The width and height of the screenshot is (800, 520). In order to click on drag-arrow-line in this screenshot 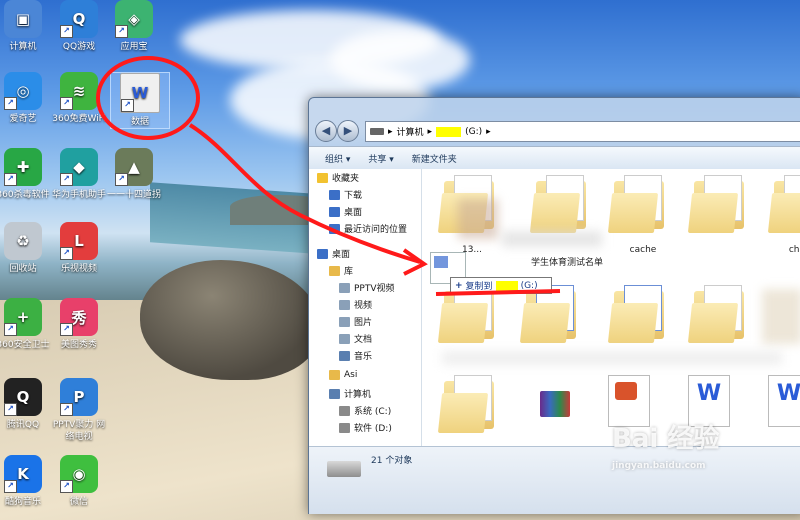, I will do `click(304, 193)`.